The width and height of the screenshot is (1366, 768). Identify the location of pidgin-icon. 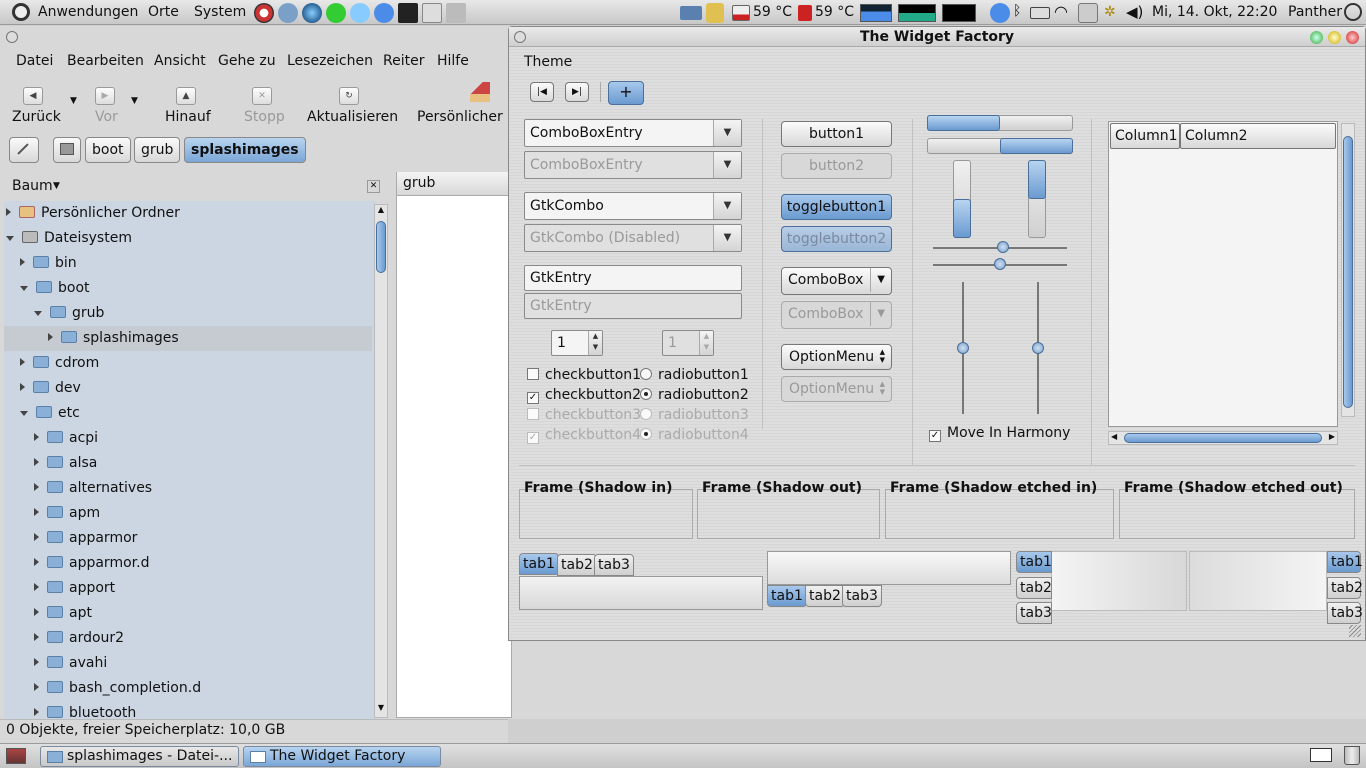
(360, 13).